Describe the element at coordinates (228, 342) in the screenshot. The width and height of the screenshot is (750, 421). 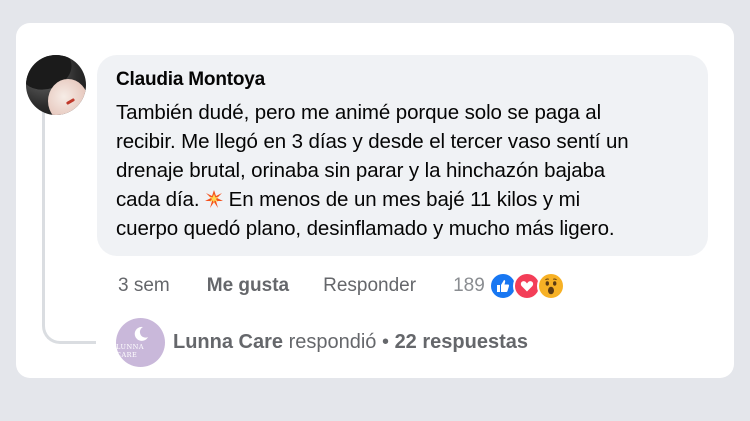
I see `reply-author: Lunna Care` at that location.